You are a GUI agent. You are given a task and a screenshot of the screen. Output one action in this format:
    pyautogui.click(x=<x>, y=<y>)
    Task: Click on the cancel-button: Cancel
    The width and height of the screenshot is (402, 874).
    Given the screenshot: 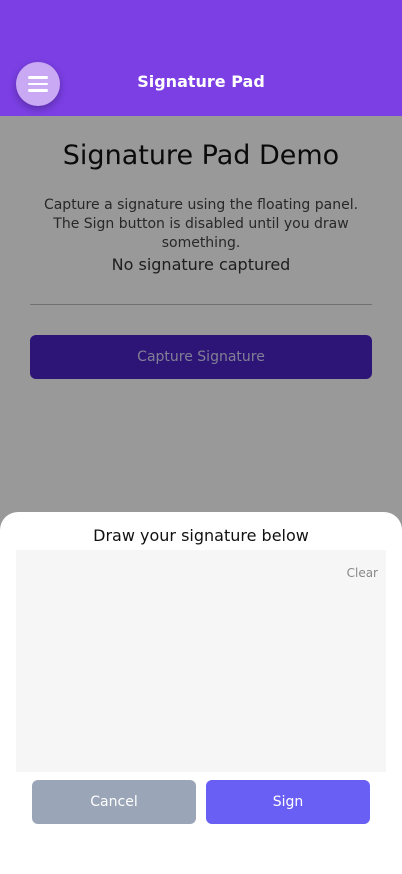 What is the action you would take?
    pyautogui.click(x=114, y=802)
    